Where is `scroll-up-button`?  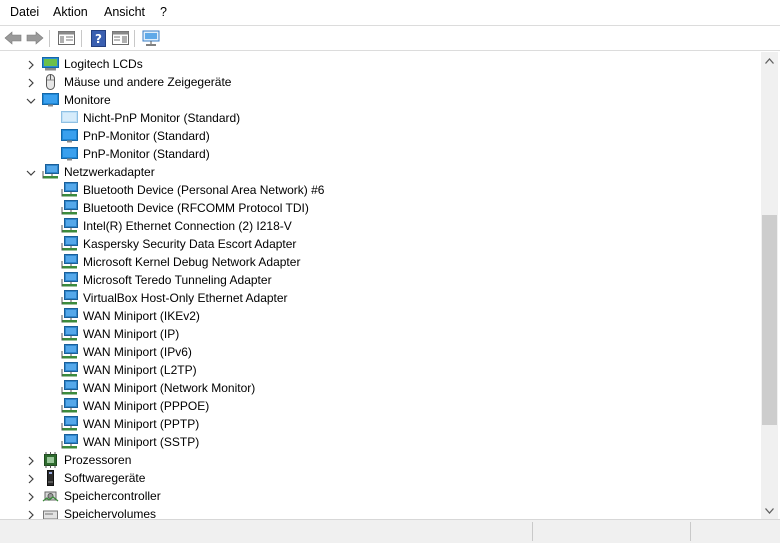 scroll-up-button is located at coordinates (769, 60).